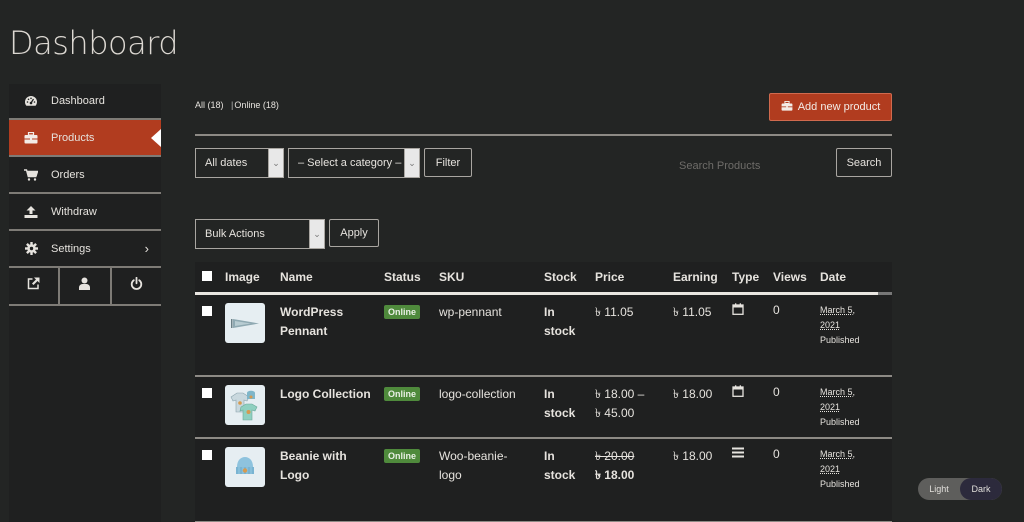 The width and height of the screenshot is (1024, 522). Describe the element at coordinates (256, 105) in the screenshot. I see `filter-online-link: Online (18)` at that location.